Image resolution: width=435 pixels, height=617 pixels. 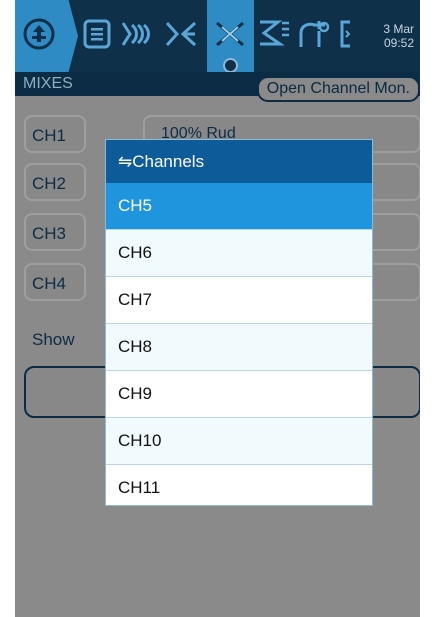 I want to click on option-ch10: CH10, so click(x=239, y=441).